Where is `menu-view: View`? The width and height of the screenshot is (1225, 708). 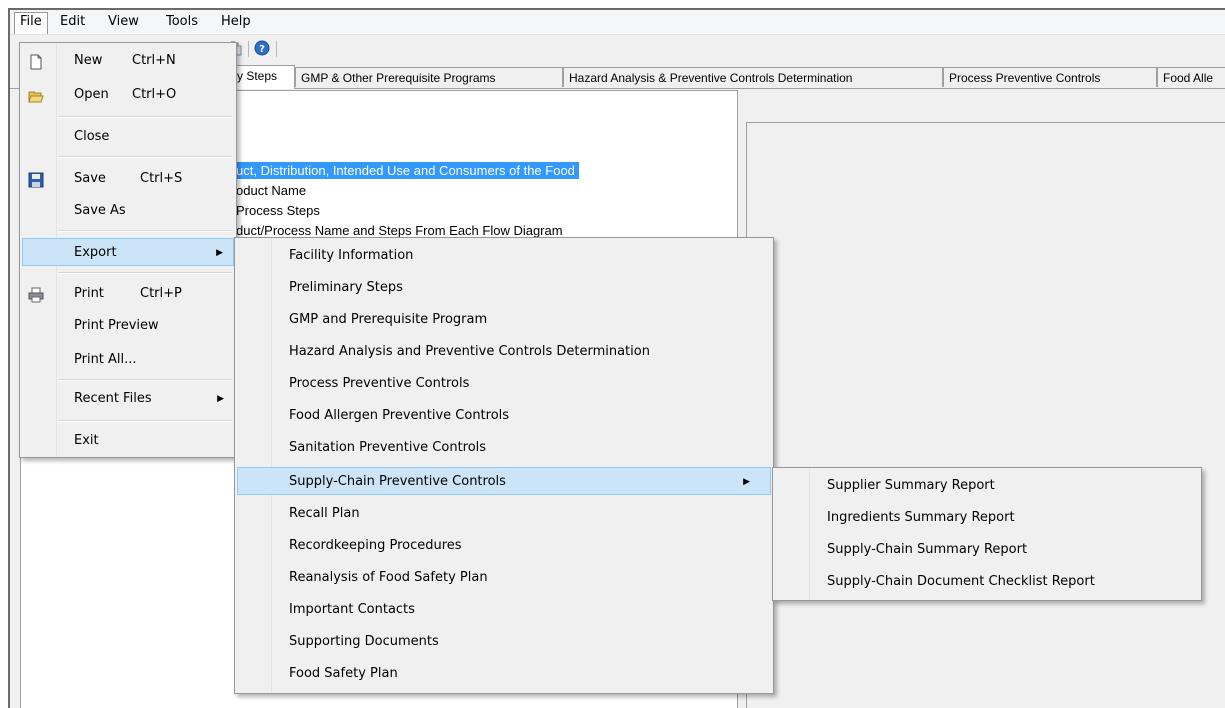
menu-view: View is located at coordinates (123, 22).